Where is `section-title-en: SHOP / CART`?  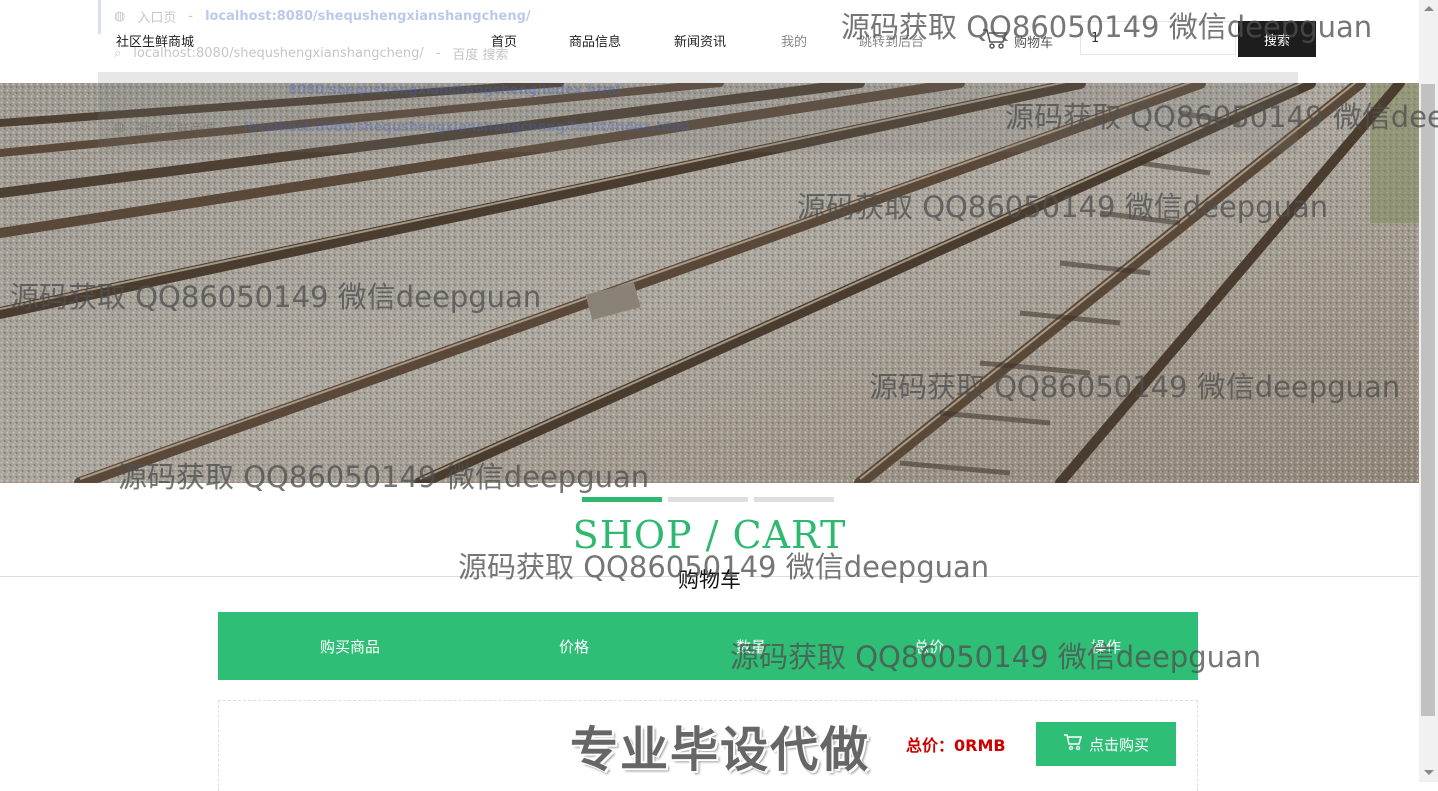
section-title-en: SHOP / CART is located at coordinates (709, 535).